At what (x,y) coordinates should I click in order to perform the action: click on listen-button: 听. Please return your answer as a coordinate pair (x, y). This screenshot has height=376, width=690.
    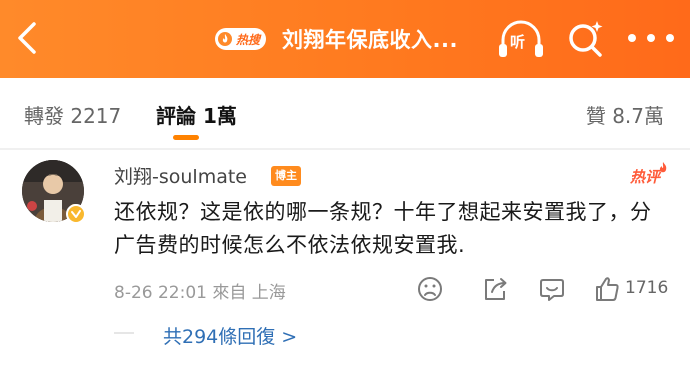
    Looking at the image, I should click on (521, 40).